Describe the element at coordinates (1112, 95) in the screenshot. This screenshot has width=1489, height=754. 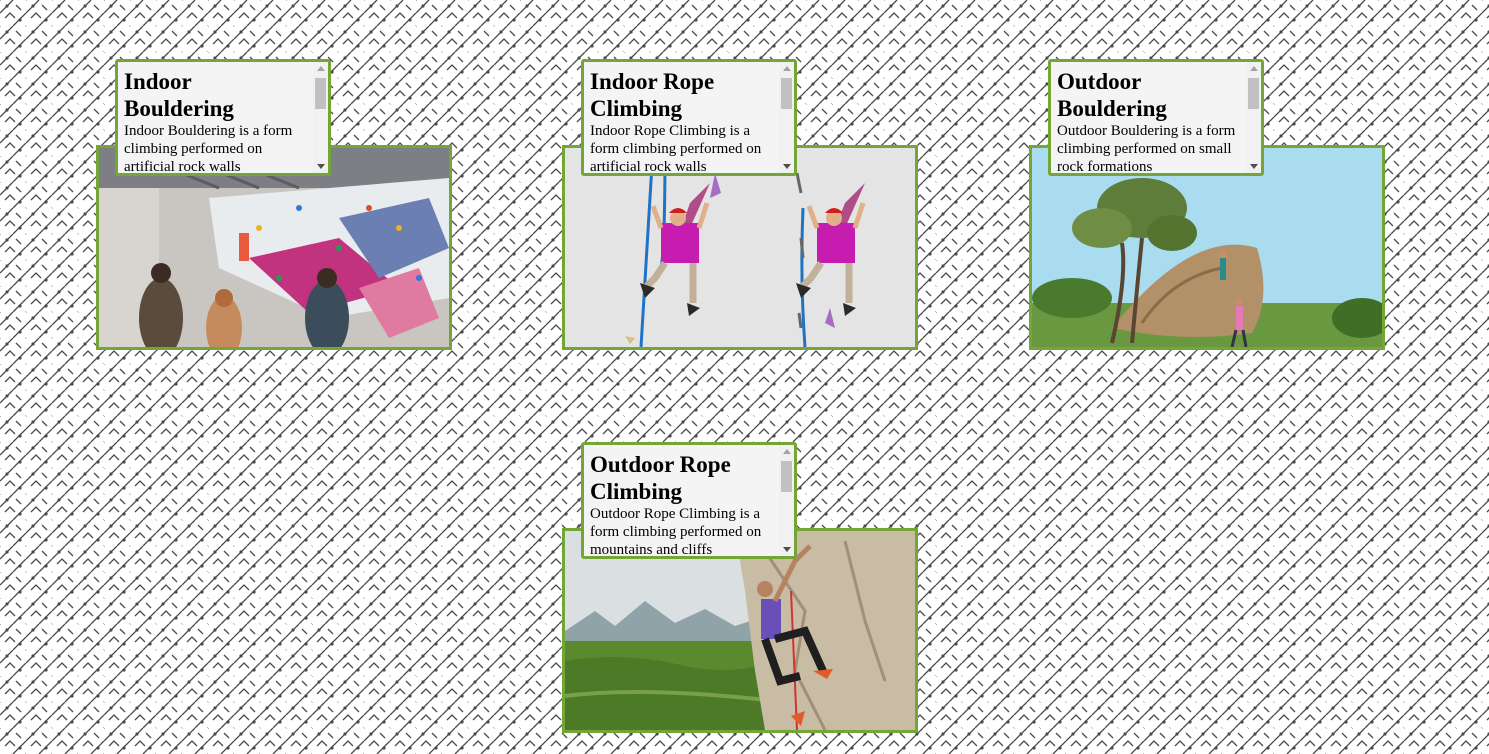
I see `card-title: Outdoor Bouldering` at that location.